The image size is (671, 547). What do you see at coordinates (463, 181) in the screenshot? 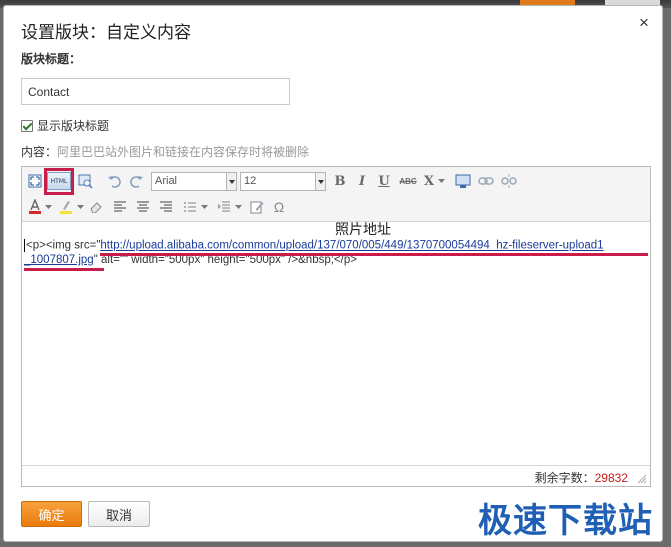
I see `image-icon` at bounding box center [463, 181].